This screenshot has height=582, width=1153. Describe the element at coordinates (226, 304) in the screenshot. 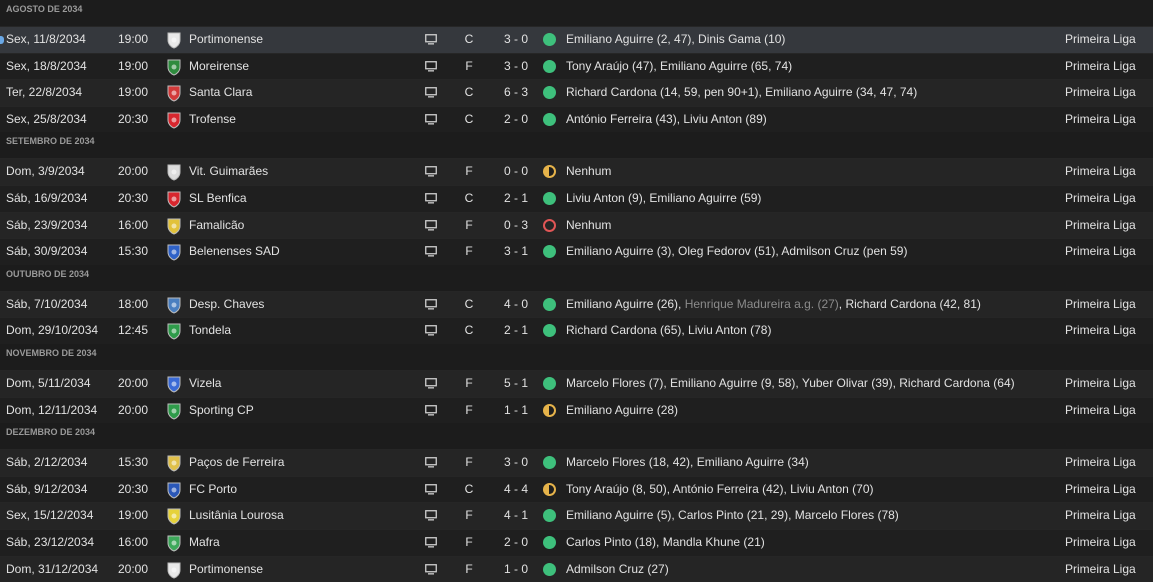

I see `opponent-name: Desp. Chaves` at that location.